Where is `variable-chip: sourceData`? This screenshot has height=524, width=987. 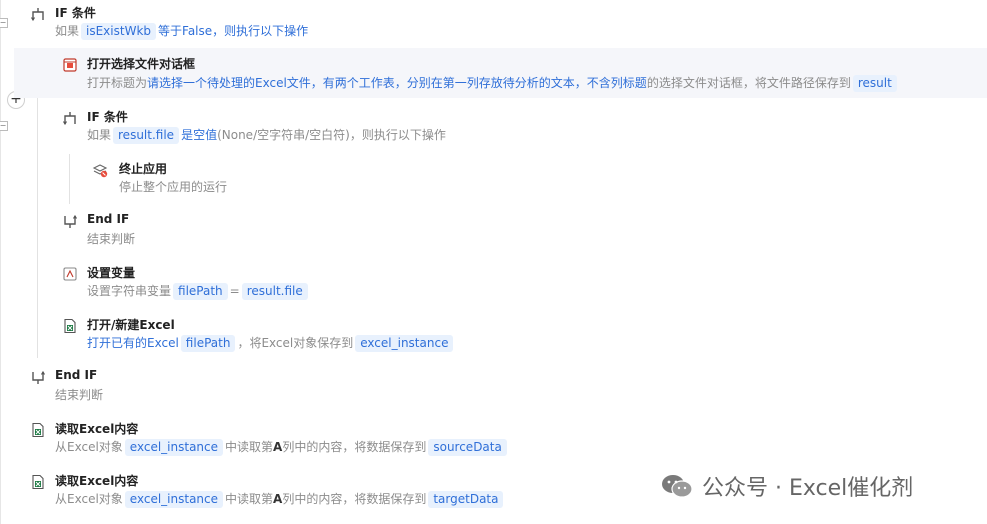
variable-chip: sourceData is located at coordinates (467, 447).